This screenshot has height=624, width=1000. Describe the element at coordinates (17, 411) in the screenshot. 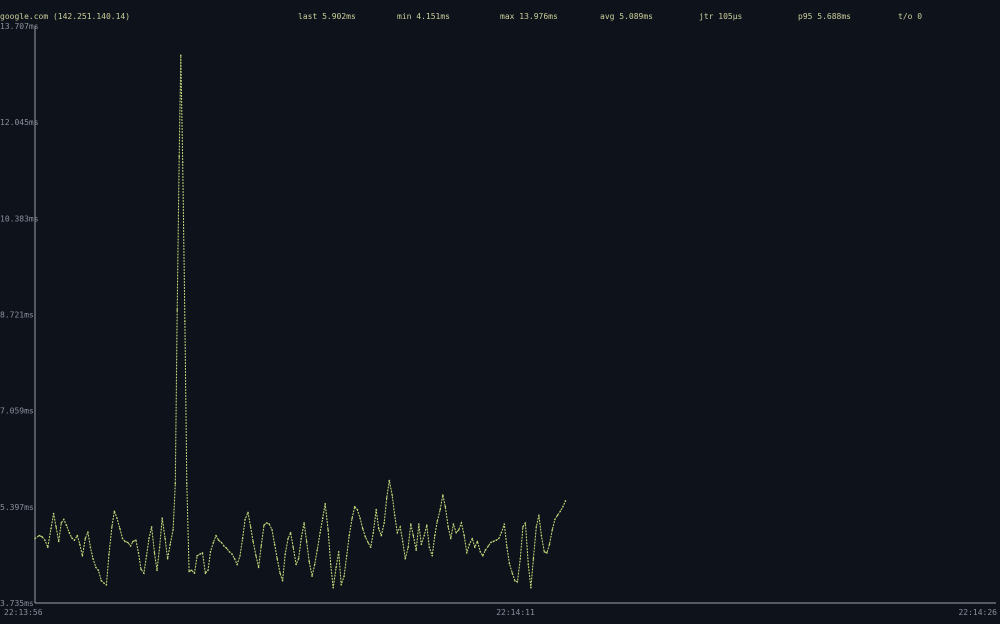

I see `y-tick-label: 7.059ms` at that location.